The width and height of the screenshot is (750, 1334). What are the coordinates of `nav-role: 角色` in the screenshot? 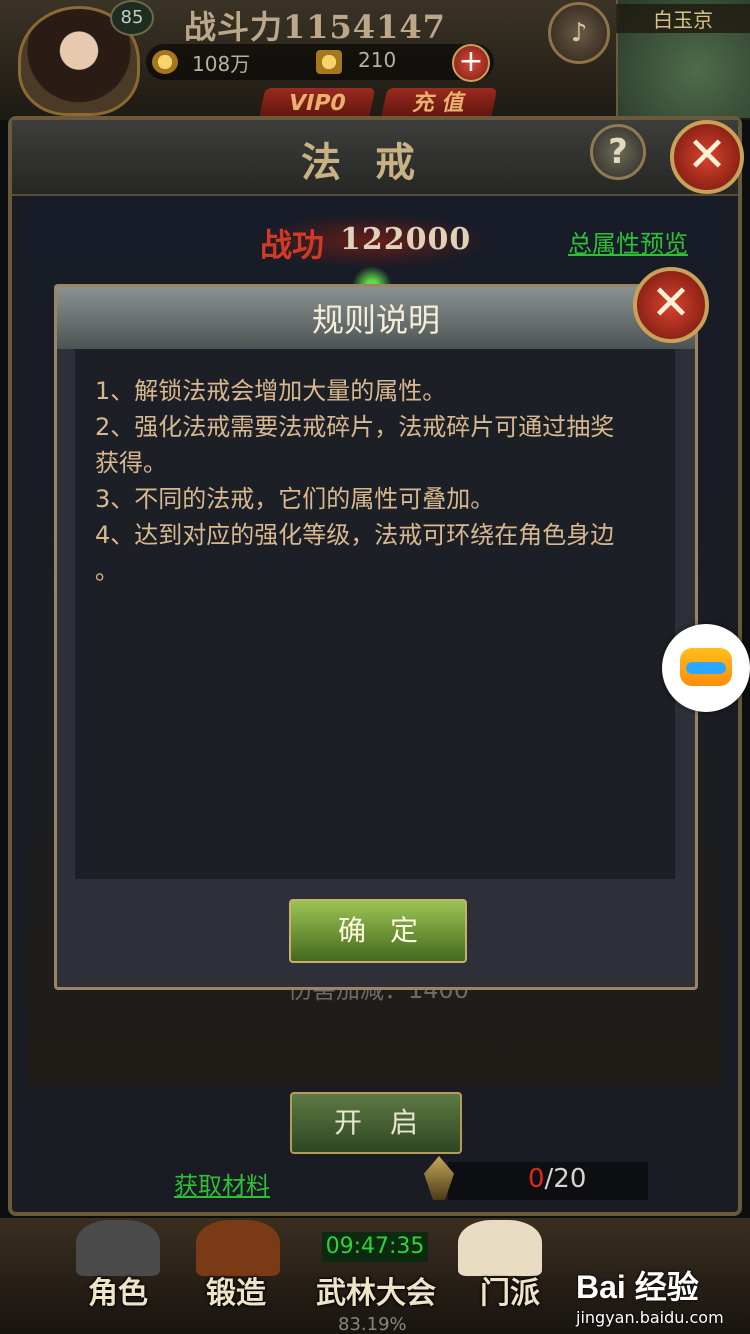 It's located at (118, 1290).